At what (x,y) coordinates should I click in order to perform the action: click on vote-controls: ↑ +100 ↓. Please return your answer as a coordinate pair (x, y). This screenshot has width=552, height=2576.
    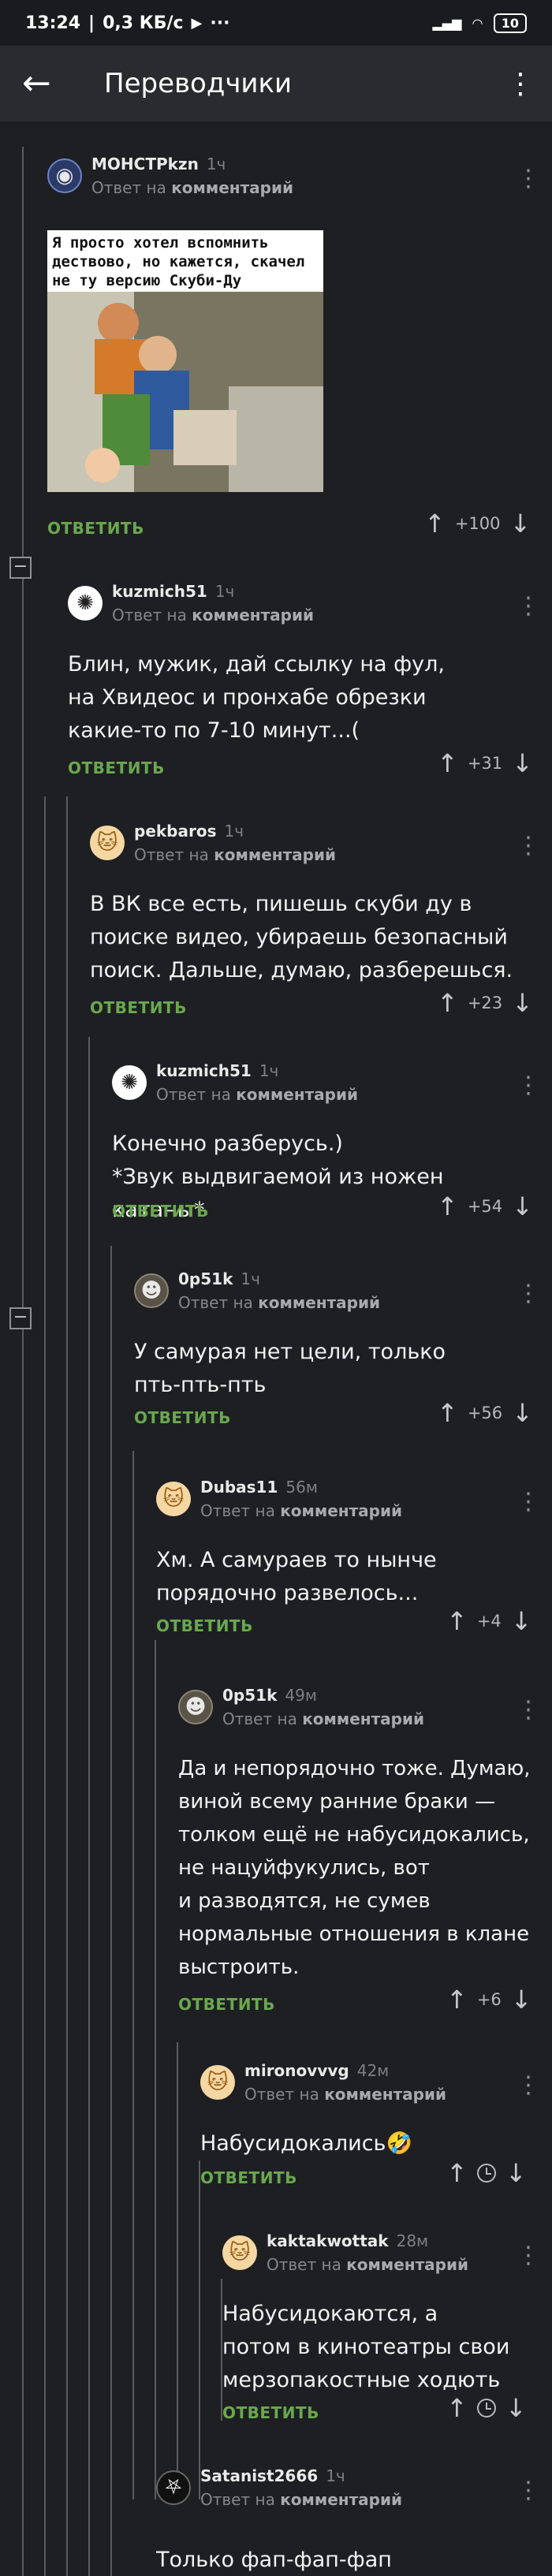
    Looking at the image, I should click on (478, 523).